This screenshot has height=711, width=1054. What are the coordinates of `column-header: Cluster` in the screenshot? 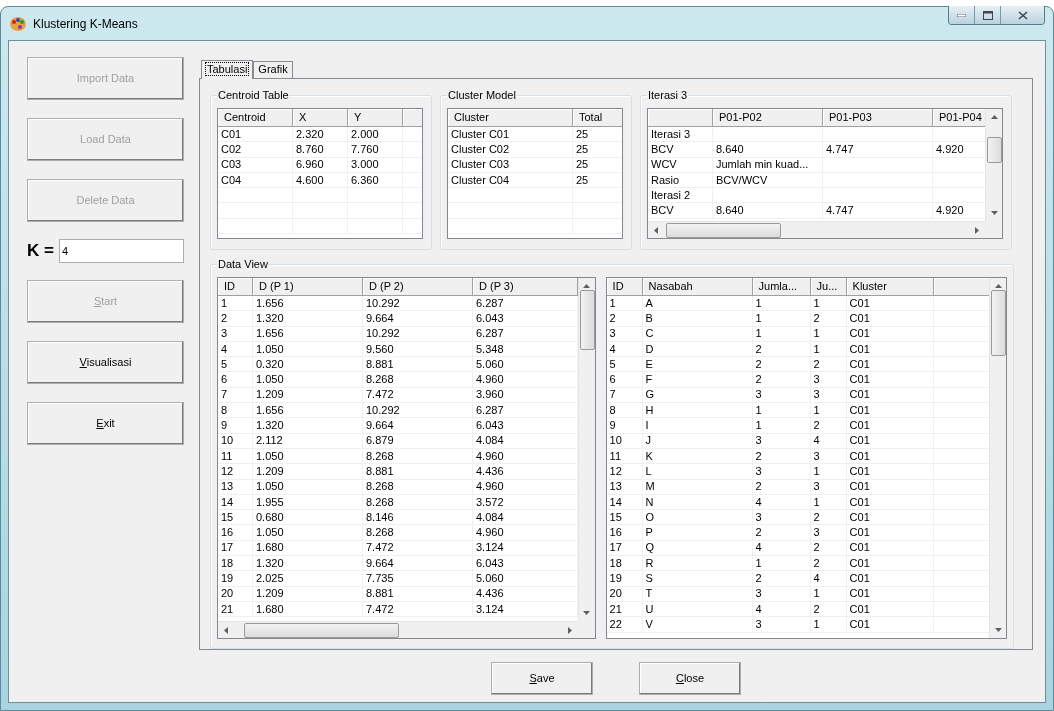 It's located at (510, 117).